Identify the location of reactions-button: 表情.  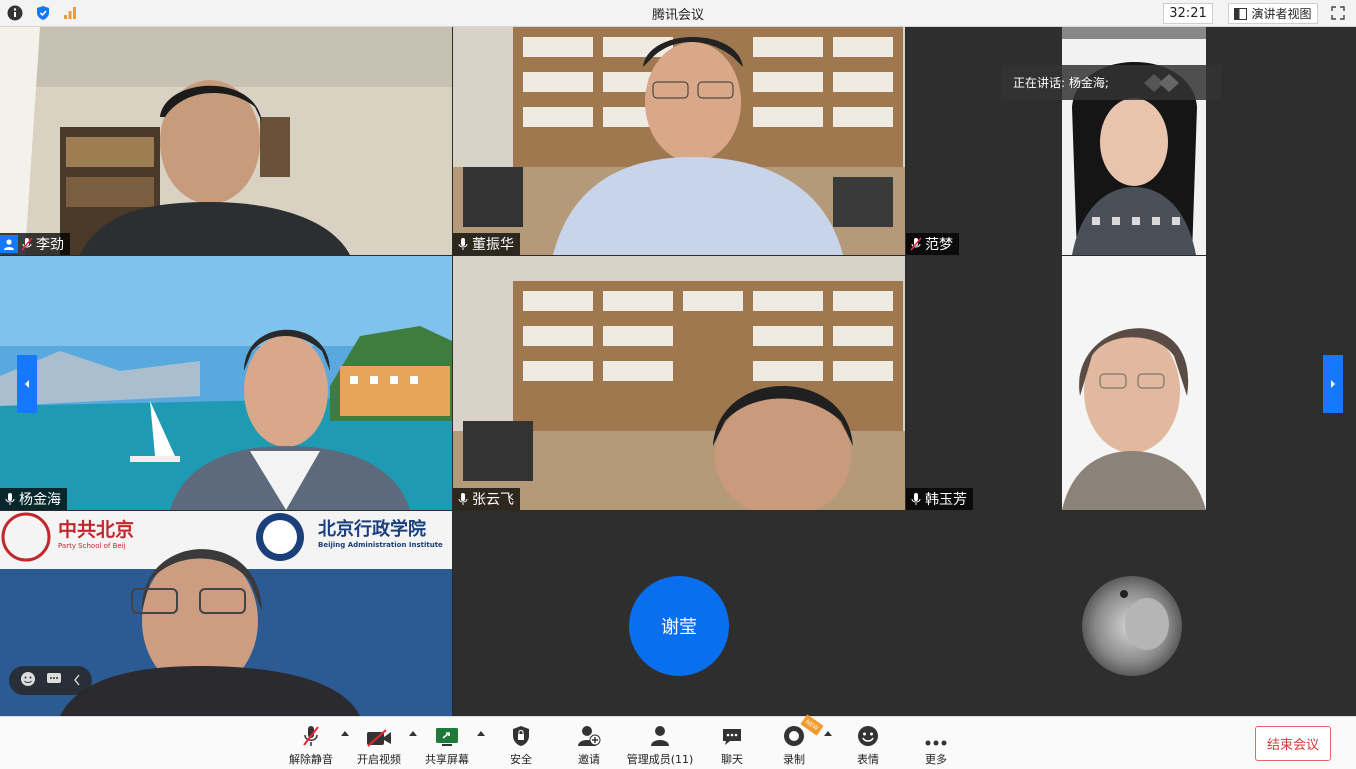
(868, 745).